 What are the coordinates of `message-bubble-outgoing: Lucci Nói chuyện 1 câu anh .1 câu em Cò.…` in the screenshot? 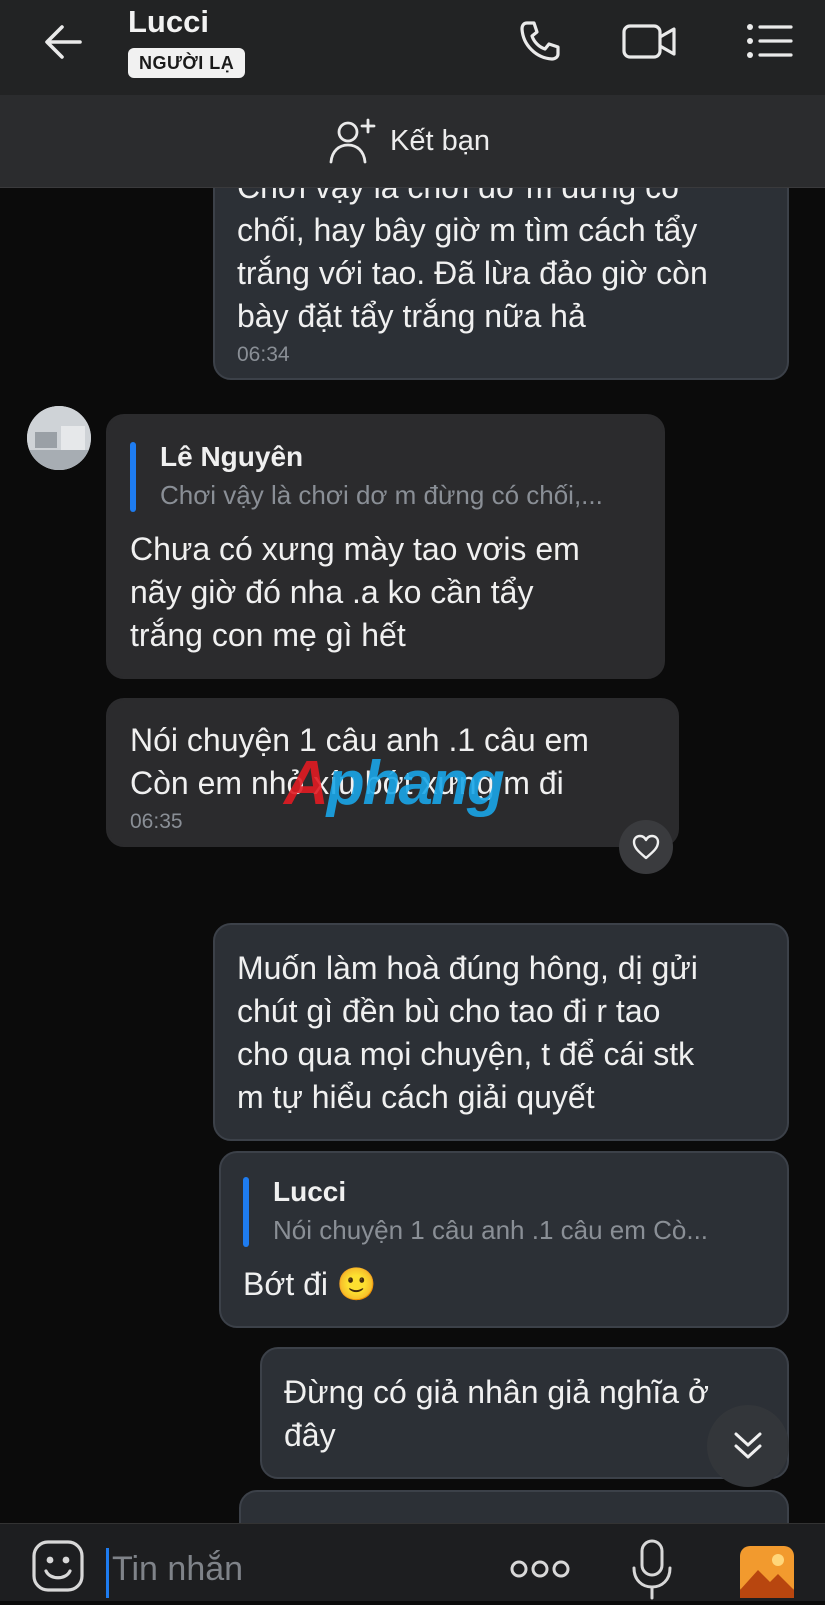 It's located at (504, 1239).